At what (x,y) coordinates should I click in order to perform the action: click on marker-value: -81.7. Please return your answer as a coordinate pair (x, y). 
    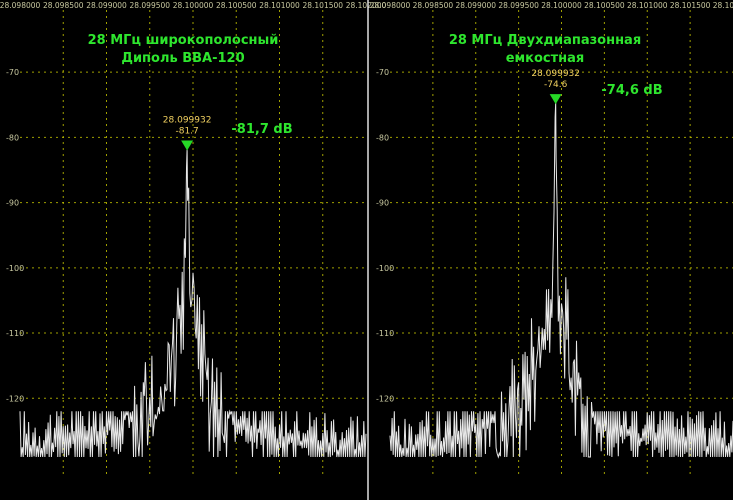
    Looking at the image, I should click on (186, 131).